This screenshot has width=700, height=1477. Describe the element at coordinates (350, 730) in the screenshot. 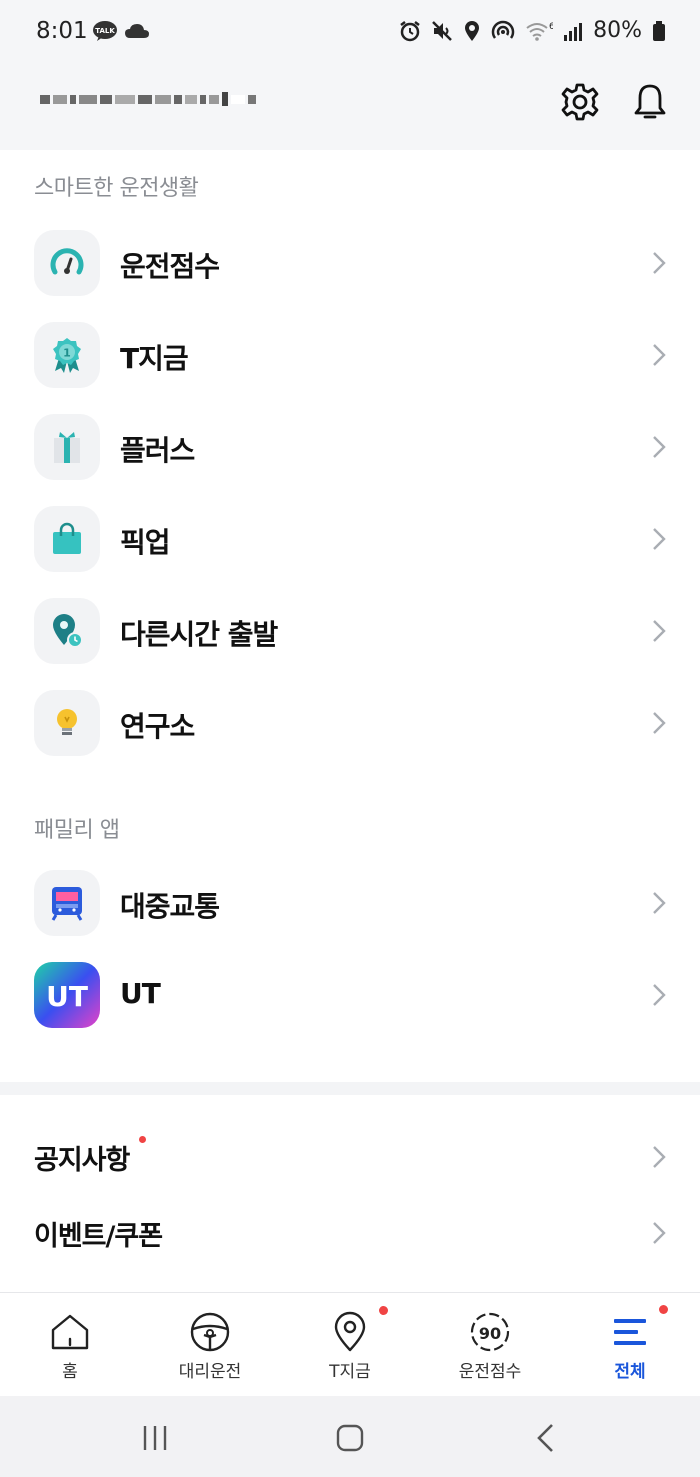

I see `menu-item-lab: 연구소` at that location.